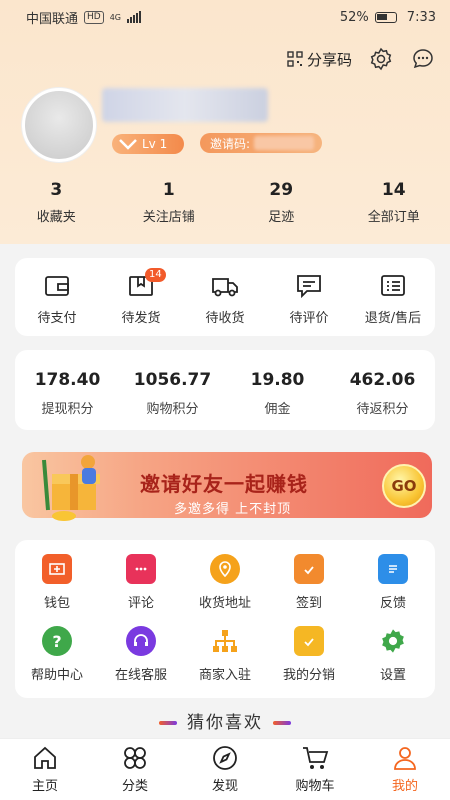 The image size is (450, 800). What do you see at coordinates (44, 786) in the screenshot?
I see `tab-label: 主页` at bounding box center [44, 786].